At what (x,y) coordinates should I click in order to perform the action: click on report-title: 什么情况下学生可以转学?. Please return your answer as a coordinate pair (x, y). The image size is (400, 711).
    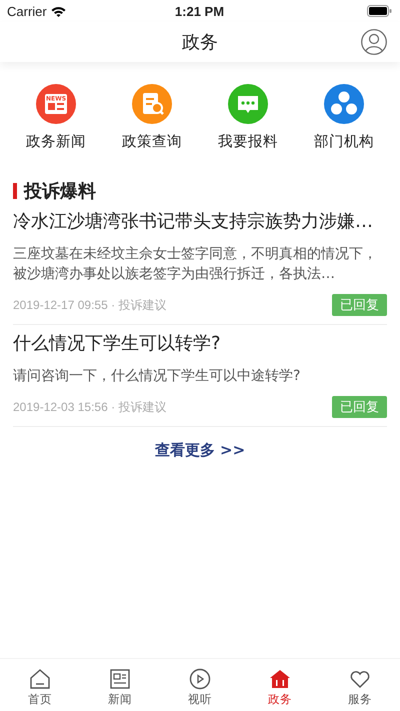
    Looking at the image, I should click on (200, 344).